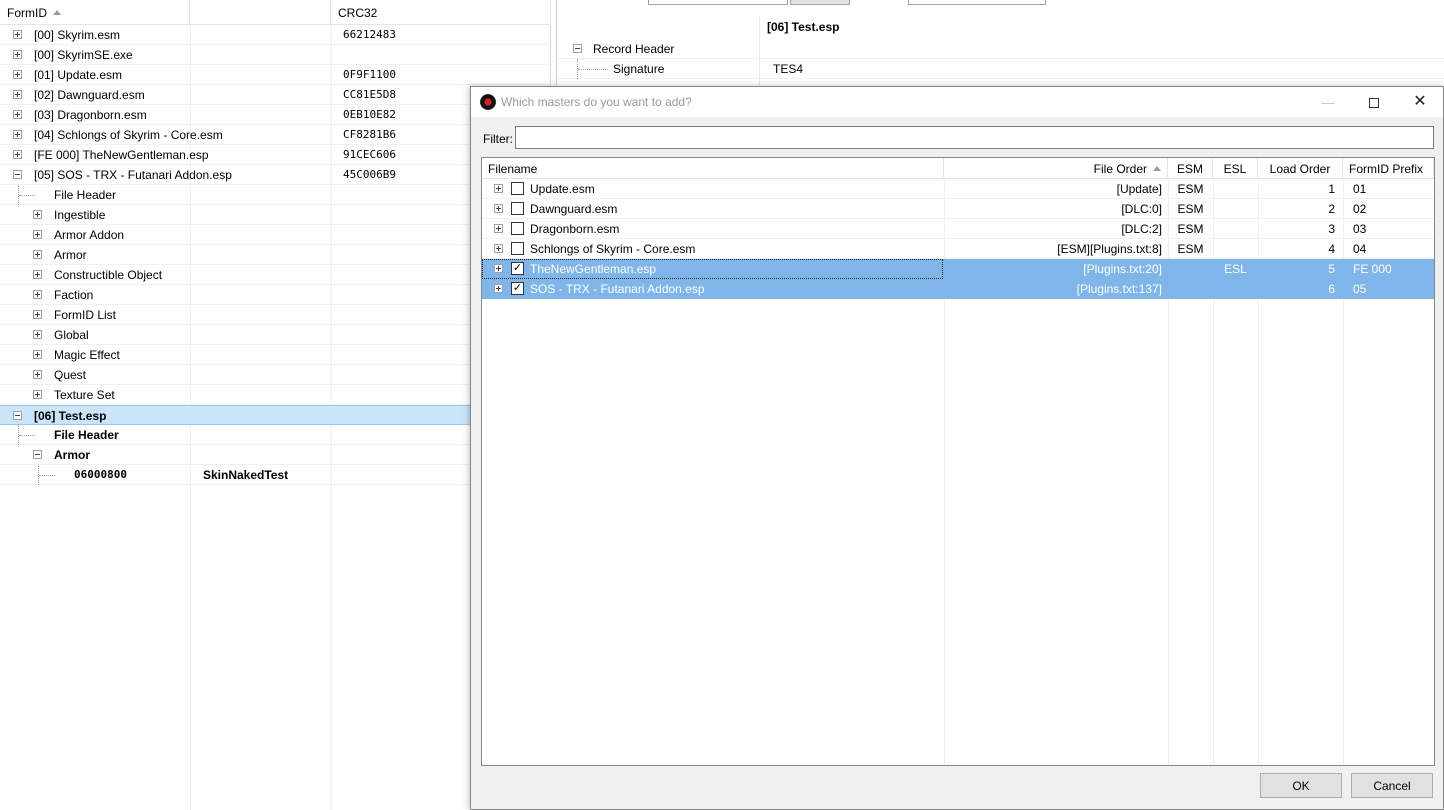  What do you see at coordinates (89, 95) in the screenshot?
I see `tree-row-label: [02] Dawnguard.esm` at bounding box center [89, 95].